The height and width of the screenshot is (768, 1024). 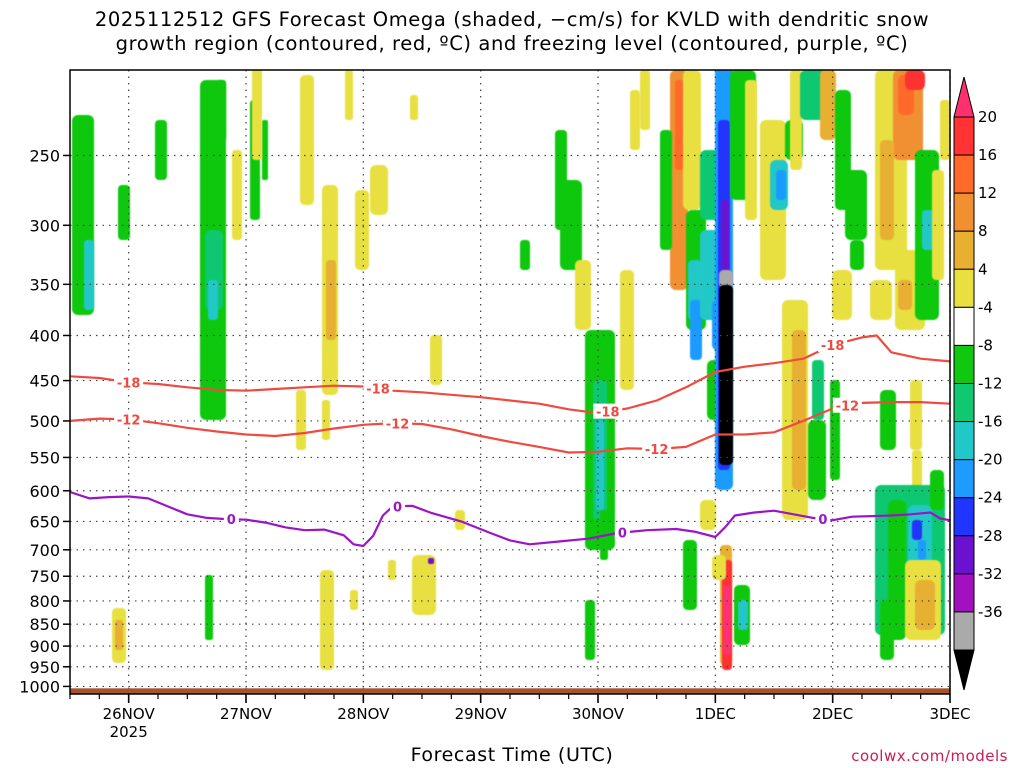 I want to click on colorbar-label: -4, so click(x=985, y=307).